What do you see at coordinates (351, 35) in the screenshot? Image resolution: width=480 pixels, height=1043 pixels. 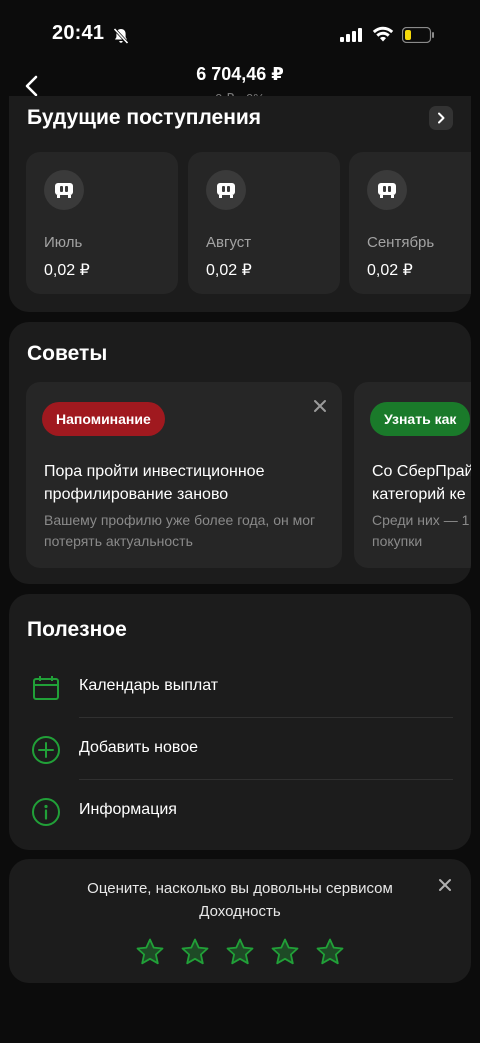 I see `signal-icon` at bounding box center [351, 35].